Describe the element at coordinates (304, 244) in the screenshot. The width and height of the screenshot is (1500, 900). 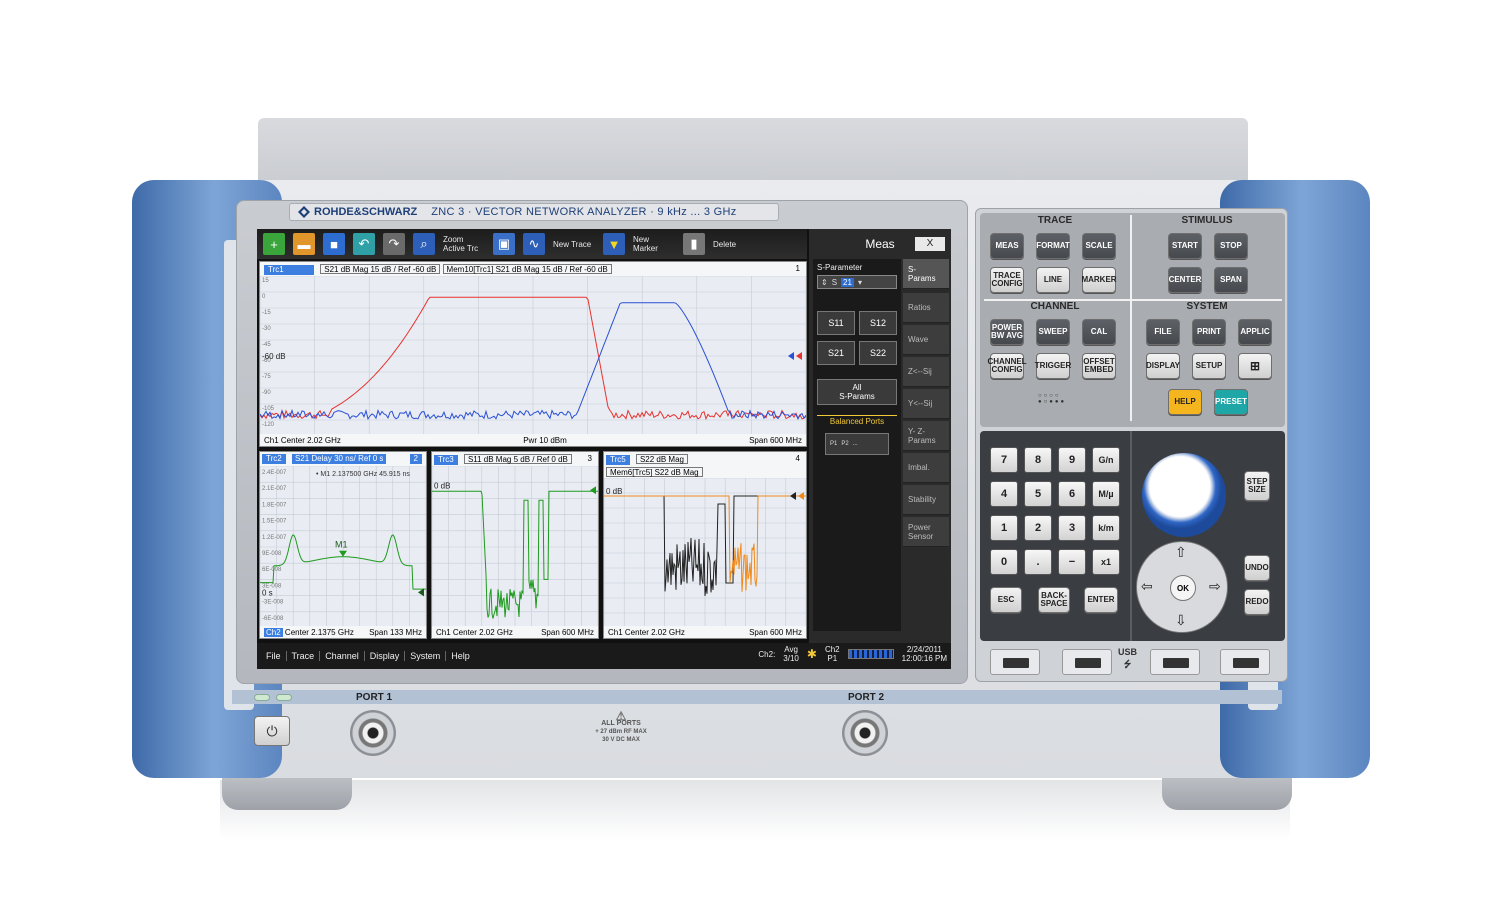
I see `open-folder-icon: ▬` at that location.